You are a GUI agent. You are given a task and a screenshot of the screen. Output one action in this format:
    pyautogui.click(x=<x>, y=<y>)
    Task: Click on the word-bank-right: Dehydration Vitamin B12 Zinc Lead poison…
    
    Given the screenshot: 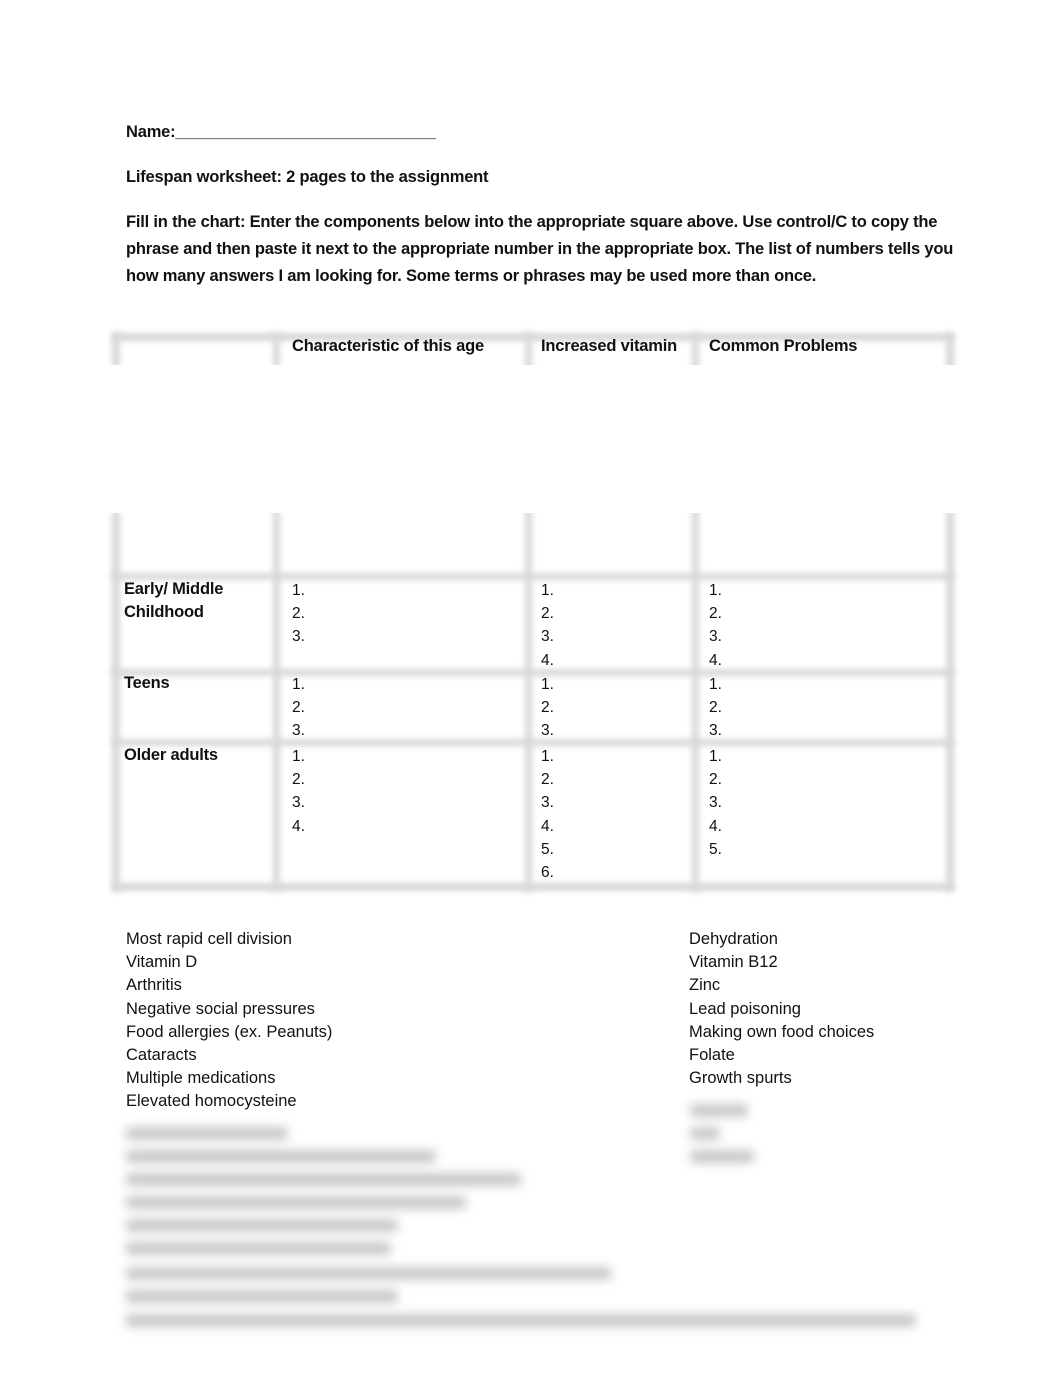 What is the action you would take?
    pyautogui.click(x=781, y=1009)
    